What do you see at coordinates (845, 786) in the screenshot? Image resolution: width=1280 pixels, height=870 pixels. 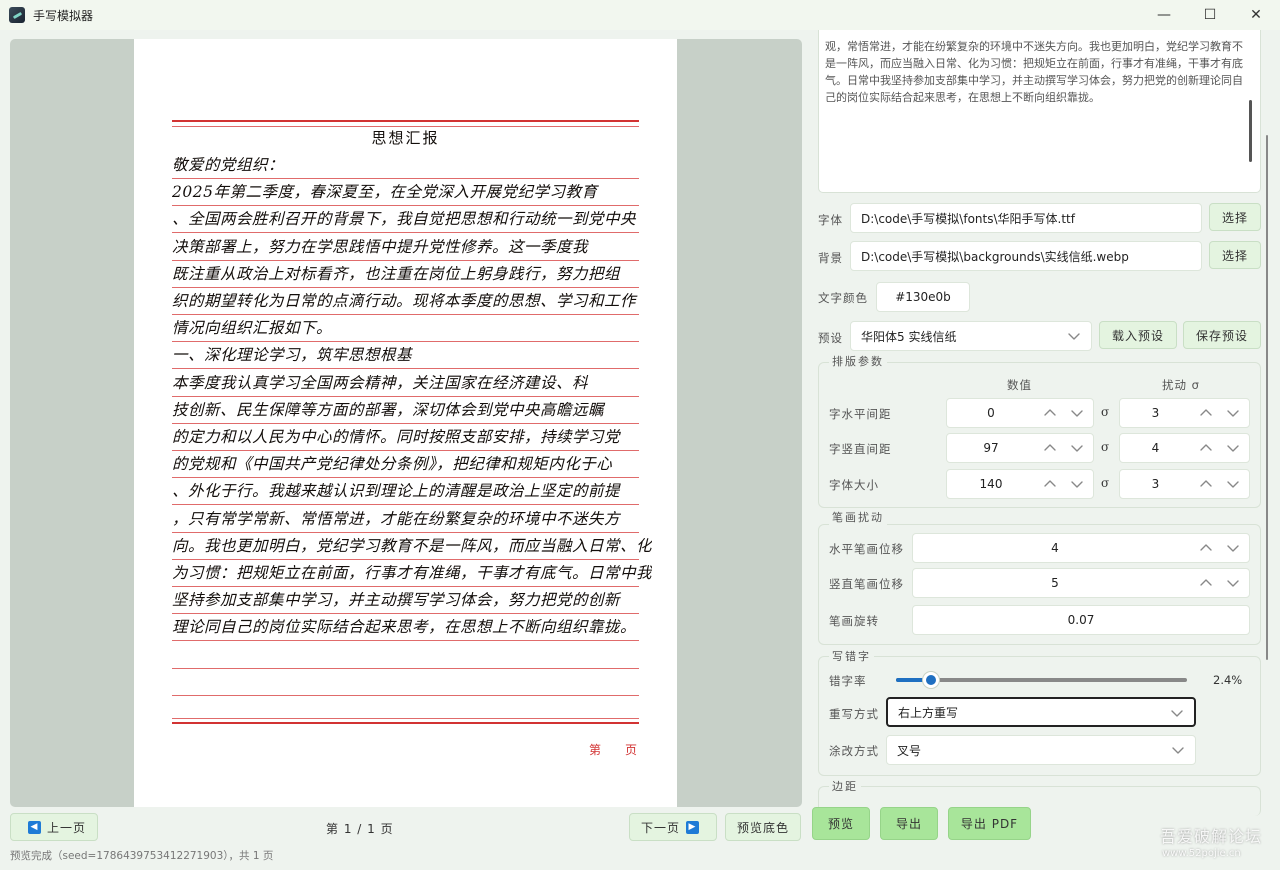 I see `margin-title: 边距` at bounding box center [845, 786].